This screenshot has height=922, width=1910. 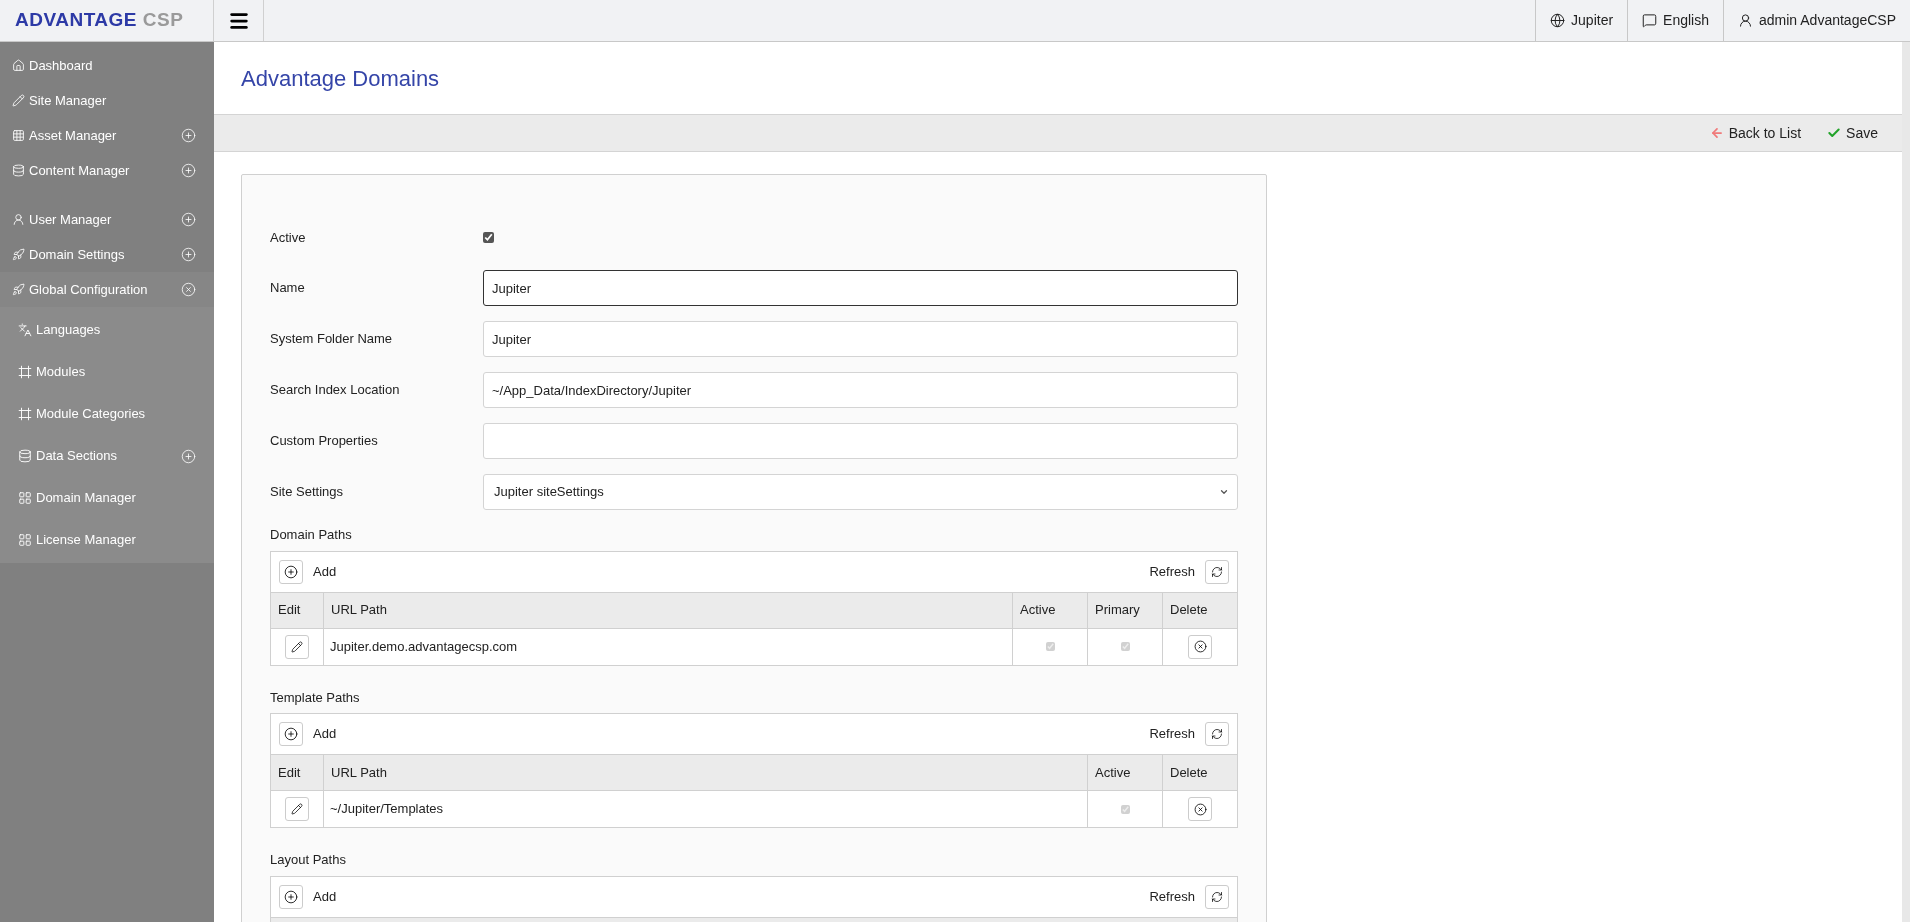 I want to click on header-menu-item: English, so click(x=1675, y=20).